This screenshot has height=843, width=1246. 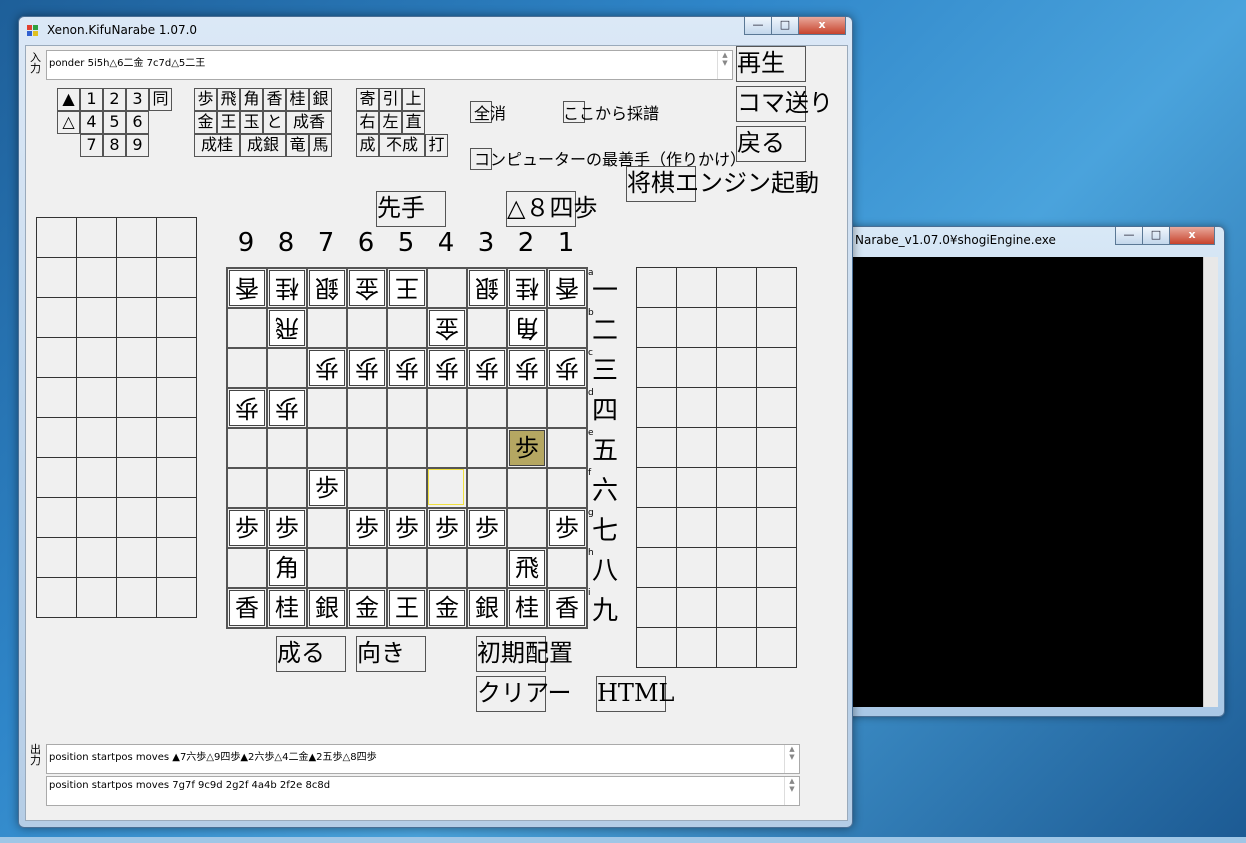 What do you see at coordinates (228, 122) in the screenshot?
I see `piece-button: 王` at bounding box center [228, 122].